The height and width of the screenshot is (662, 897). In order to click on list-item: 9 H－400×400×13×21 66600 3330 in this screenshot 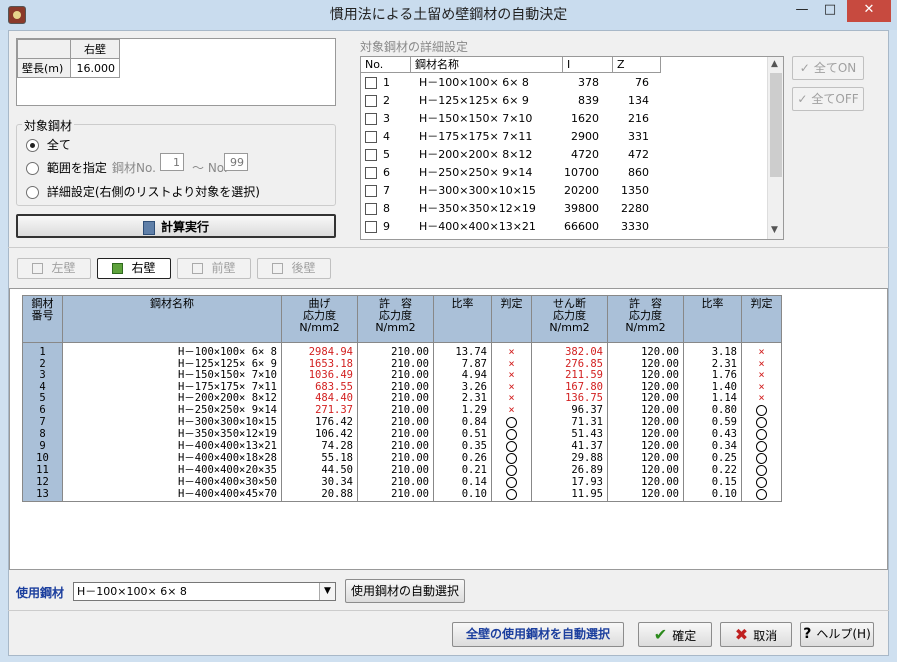, I will do `click(566, 227)`.